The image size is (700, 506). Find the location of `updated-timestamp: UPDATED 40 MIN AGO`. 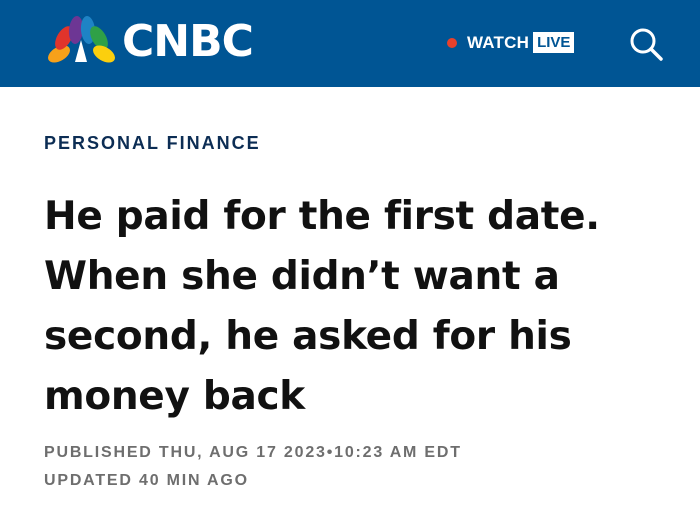

updated-timestamp: UPDATED 40 MIN AGO is located at coordinates (146, 480).